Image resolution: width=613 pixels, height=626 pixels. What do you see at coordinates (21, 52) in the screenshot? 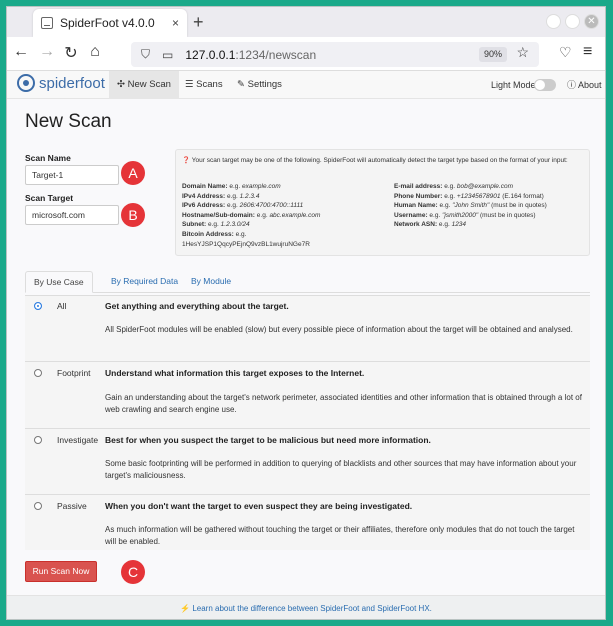
I see `back-arrow-icon: ←` at bounding box center [21, 52].